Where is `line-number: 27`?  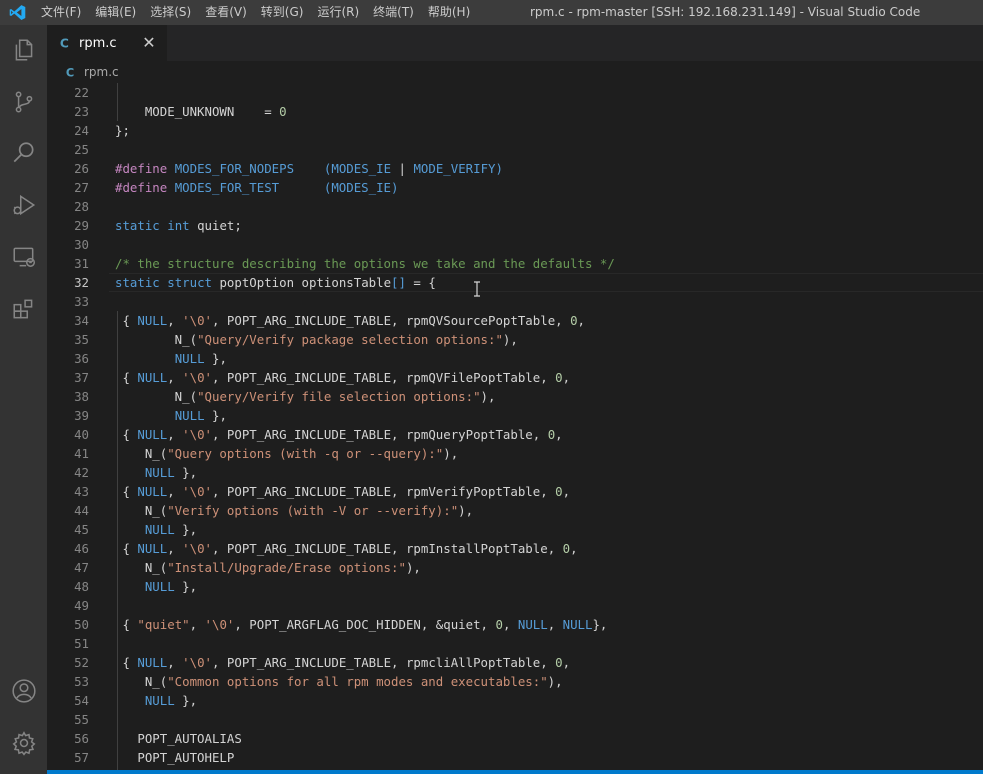
line-number: 27 is located at coordinates (81, 187).